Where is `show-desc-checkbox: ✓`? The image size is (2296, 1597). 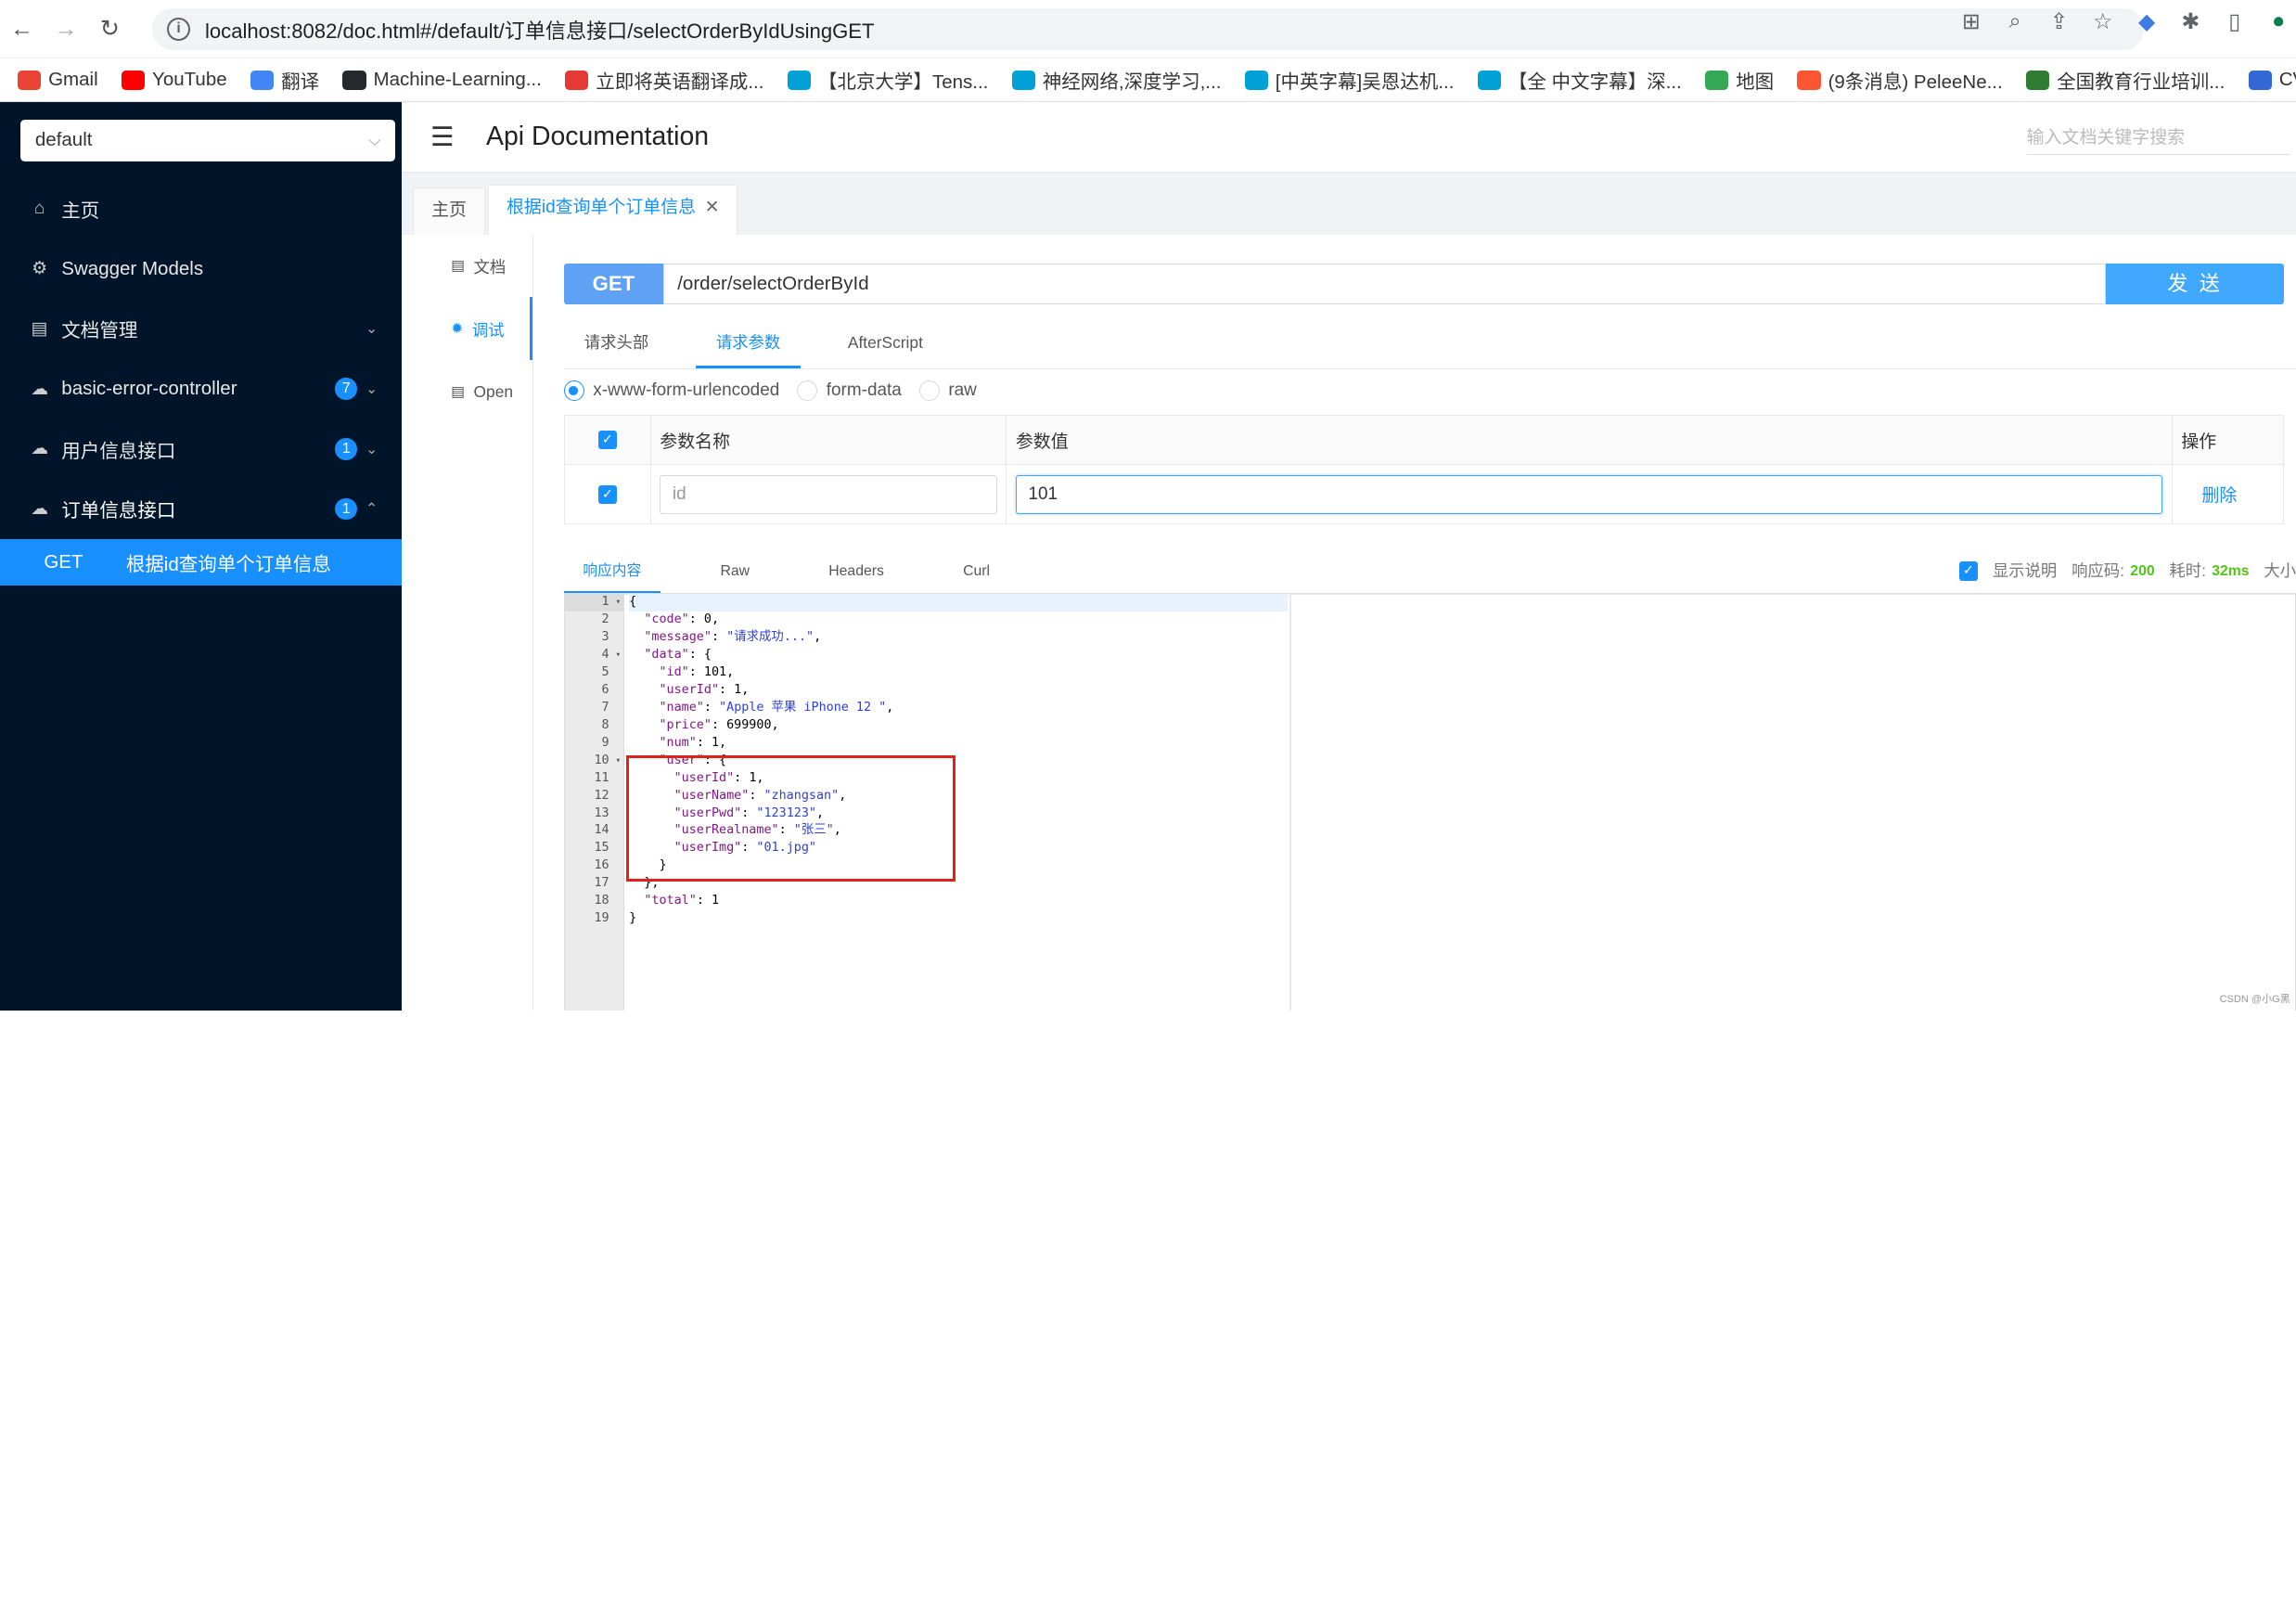 show-desc-checkbox: ✓ is located at coordinates (1969, 571).